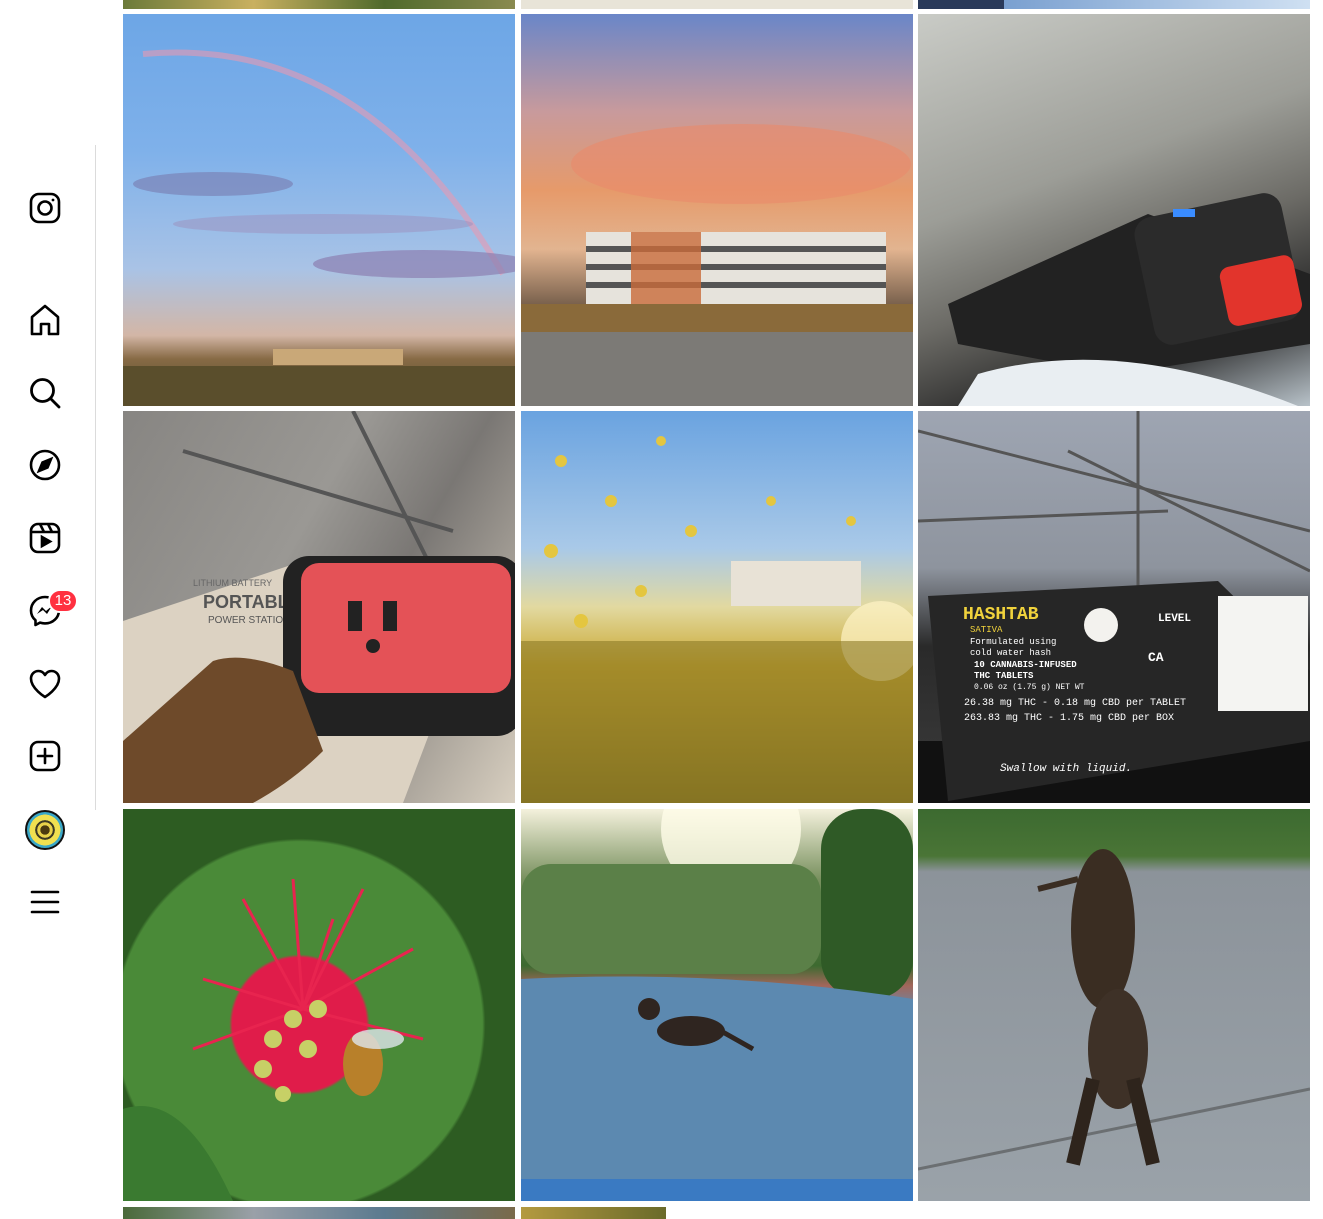 The height and width of the screenshot is (1219, 1323). What do you see at coordinates (1025, 665) in the screenshot?
I see `package-text: 10 CANNABIS-INFUSED` at bounding box center [1025, 665].